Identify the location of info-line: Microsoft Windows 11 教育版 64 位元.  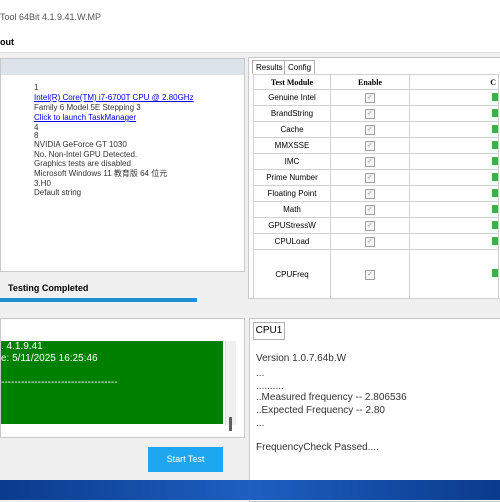
(101, 173).